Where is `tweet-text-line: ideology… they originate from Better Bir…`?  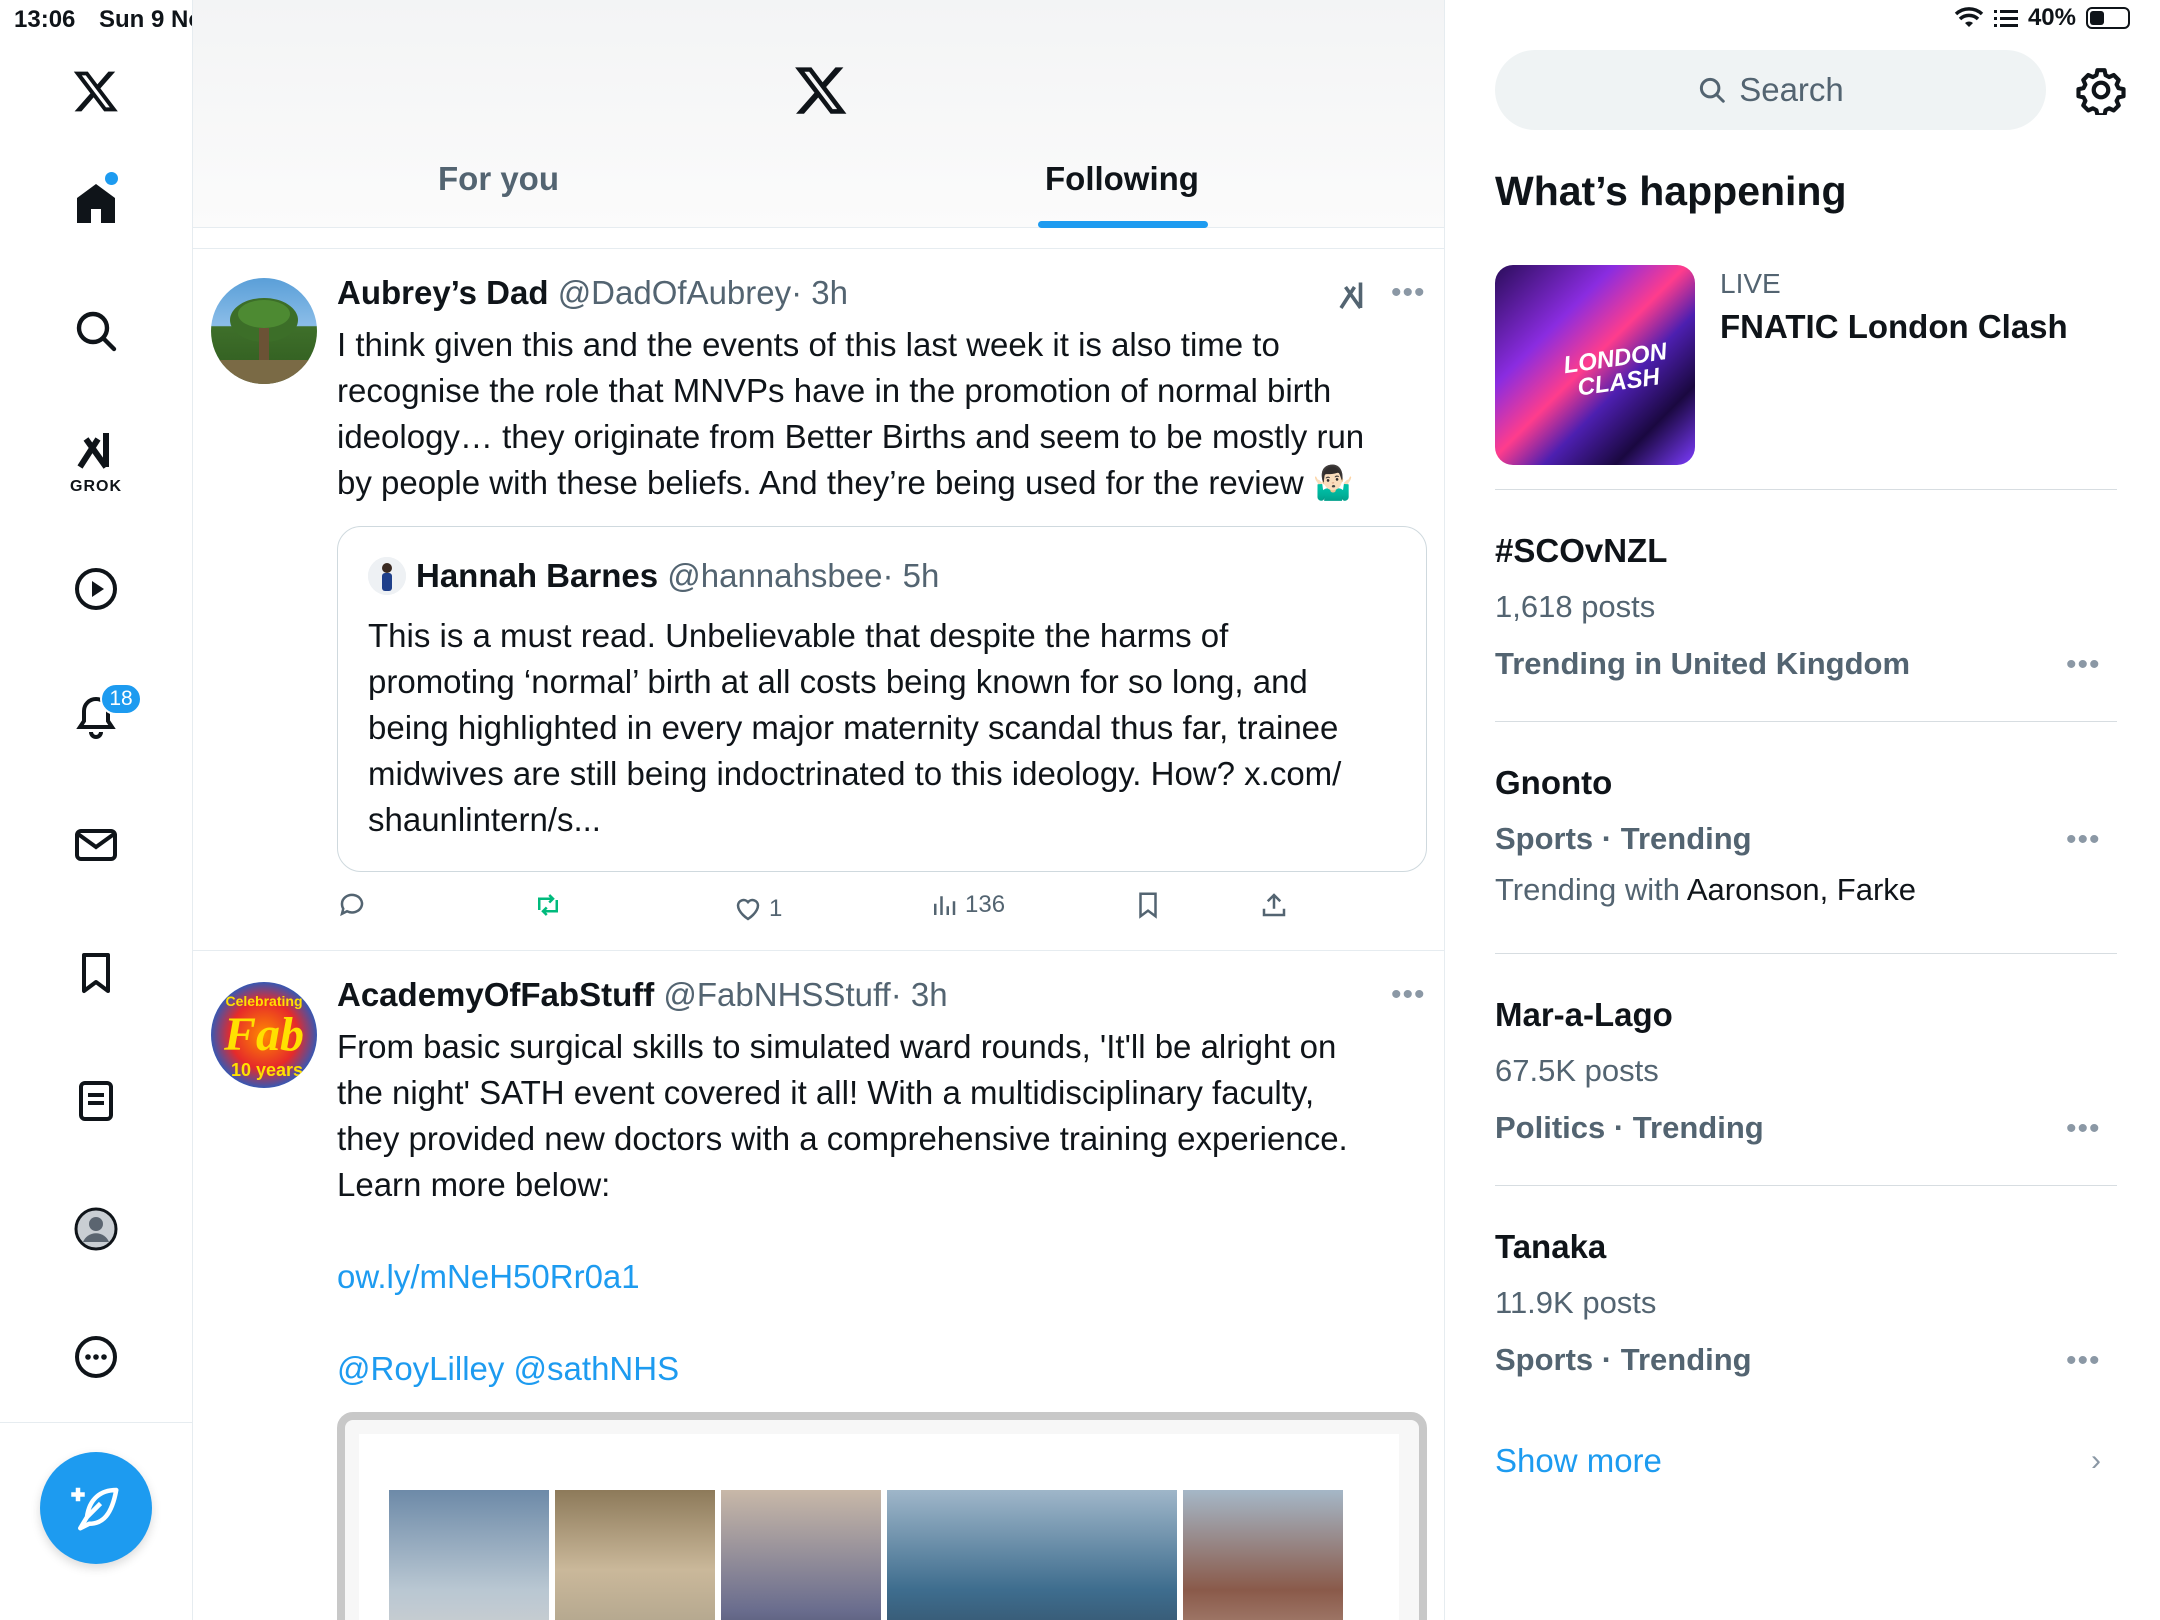 tweet-text-line: ideology… they originate from Better Bir… is located at coordinates (851, 436).